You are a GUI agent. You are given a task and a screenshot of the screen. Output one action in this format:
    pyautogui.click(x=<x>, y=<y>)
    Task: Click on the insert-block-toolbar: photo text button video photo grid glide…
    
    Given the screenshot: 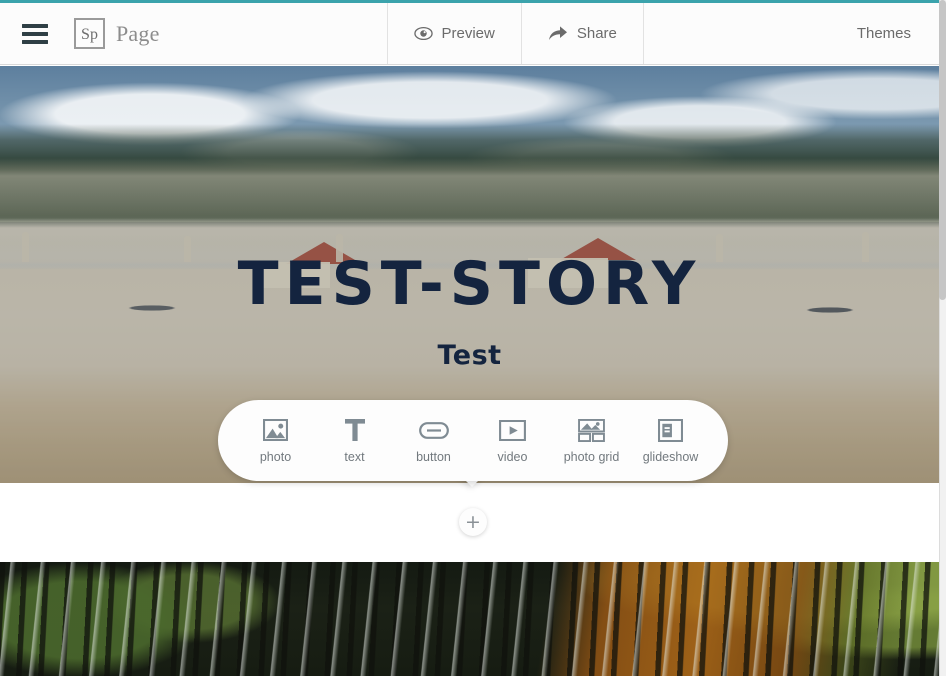 What is the action you would take?
    pyautogui.click(x=473, y=440)
    